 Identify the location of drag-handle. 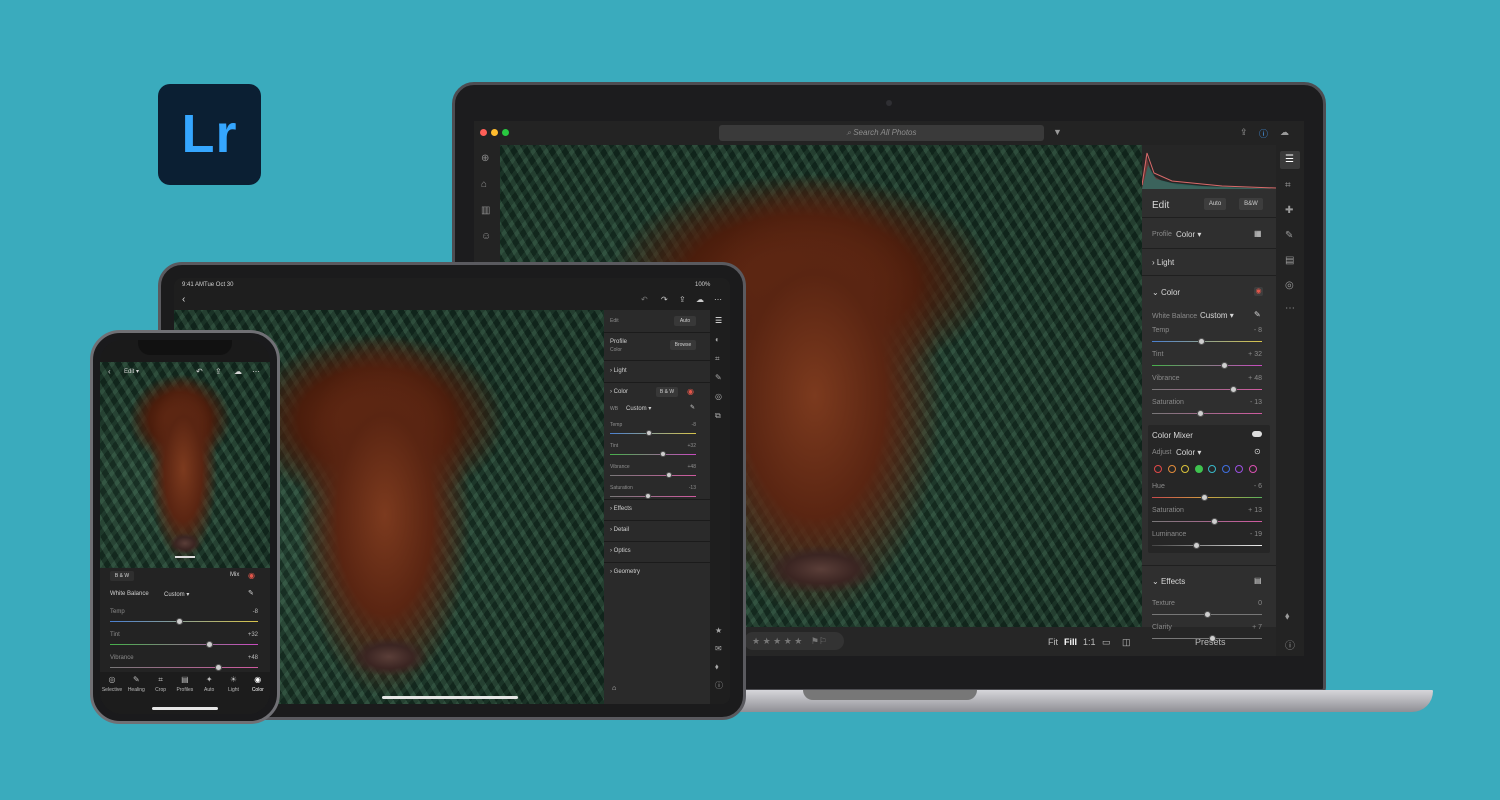
(185, 557).